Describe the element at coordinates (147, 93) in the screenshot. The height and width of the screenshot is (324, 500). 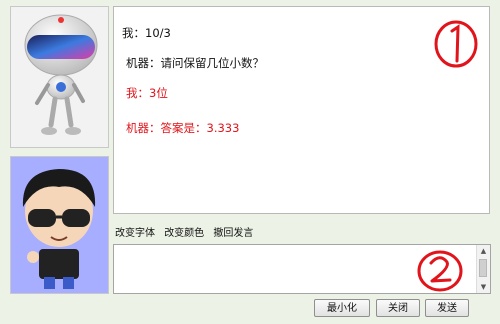
I see `chat-message: 我：3位` at that location.